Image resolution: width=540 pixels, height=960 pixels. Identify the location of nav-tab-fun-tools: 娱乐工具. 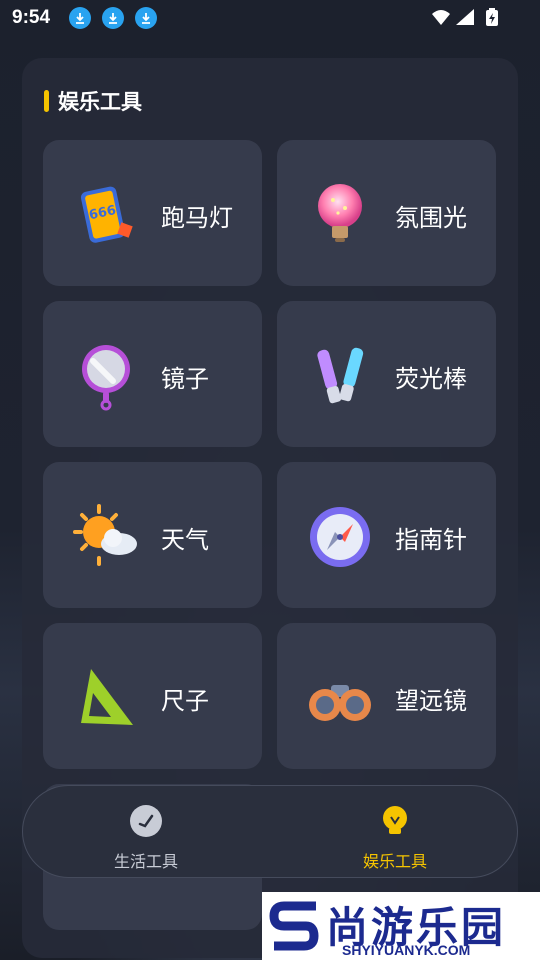
(395, 838).